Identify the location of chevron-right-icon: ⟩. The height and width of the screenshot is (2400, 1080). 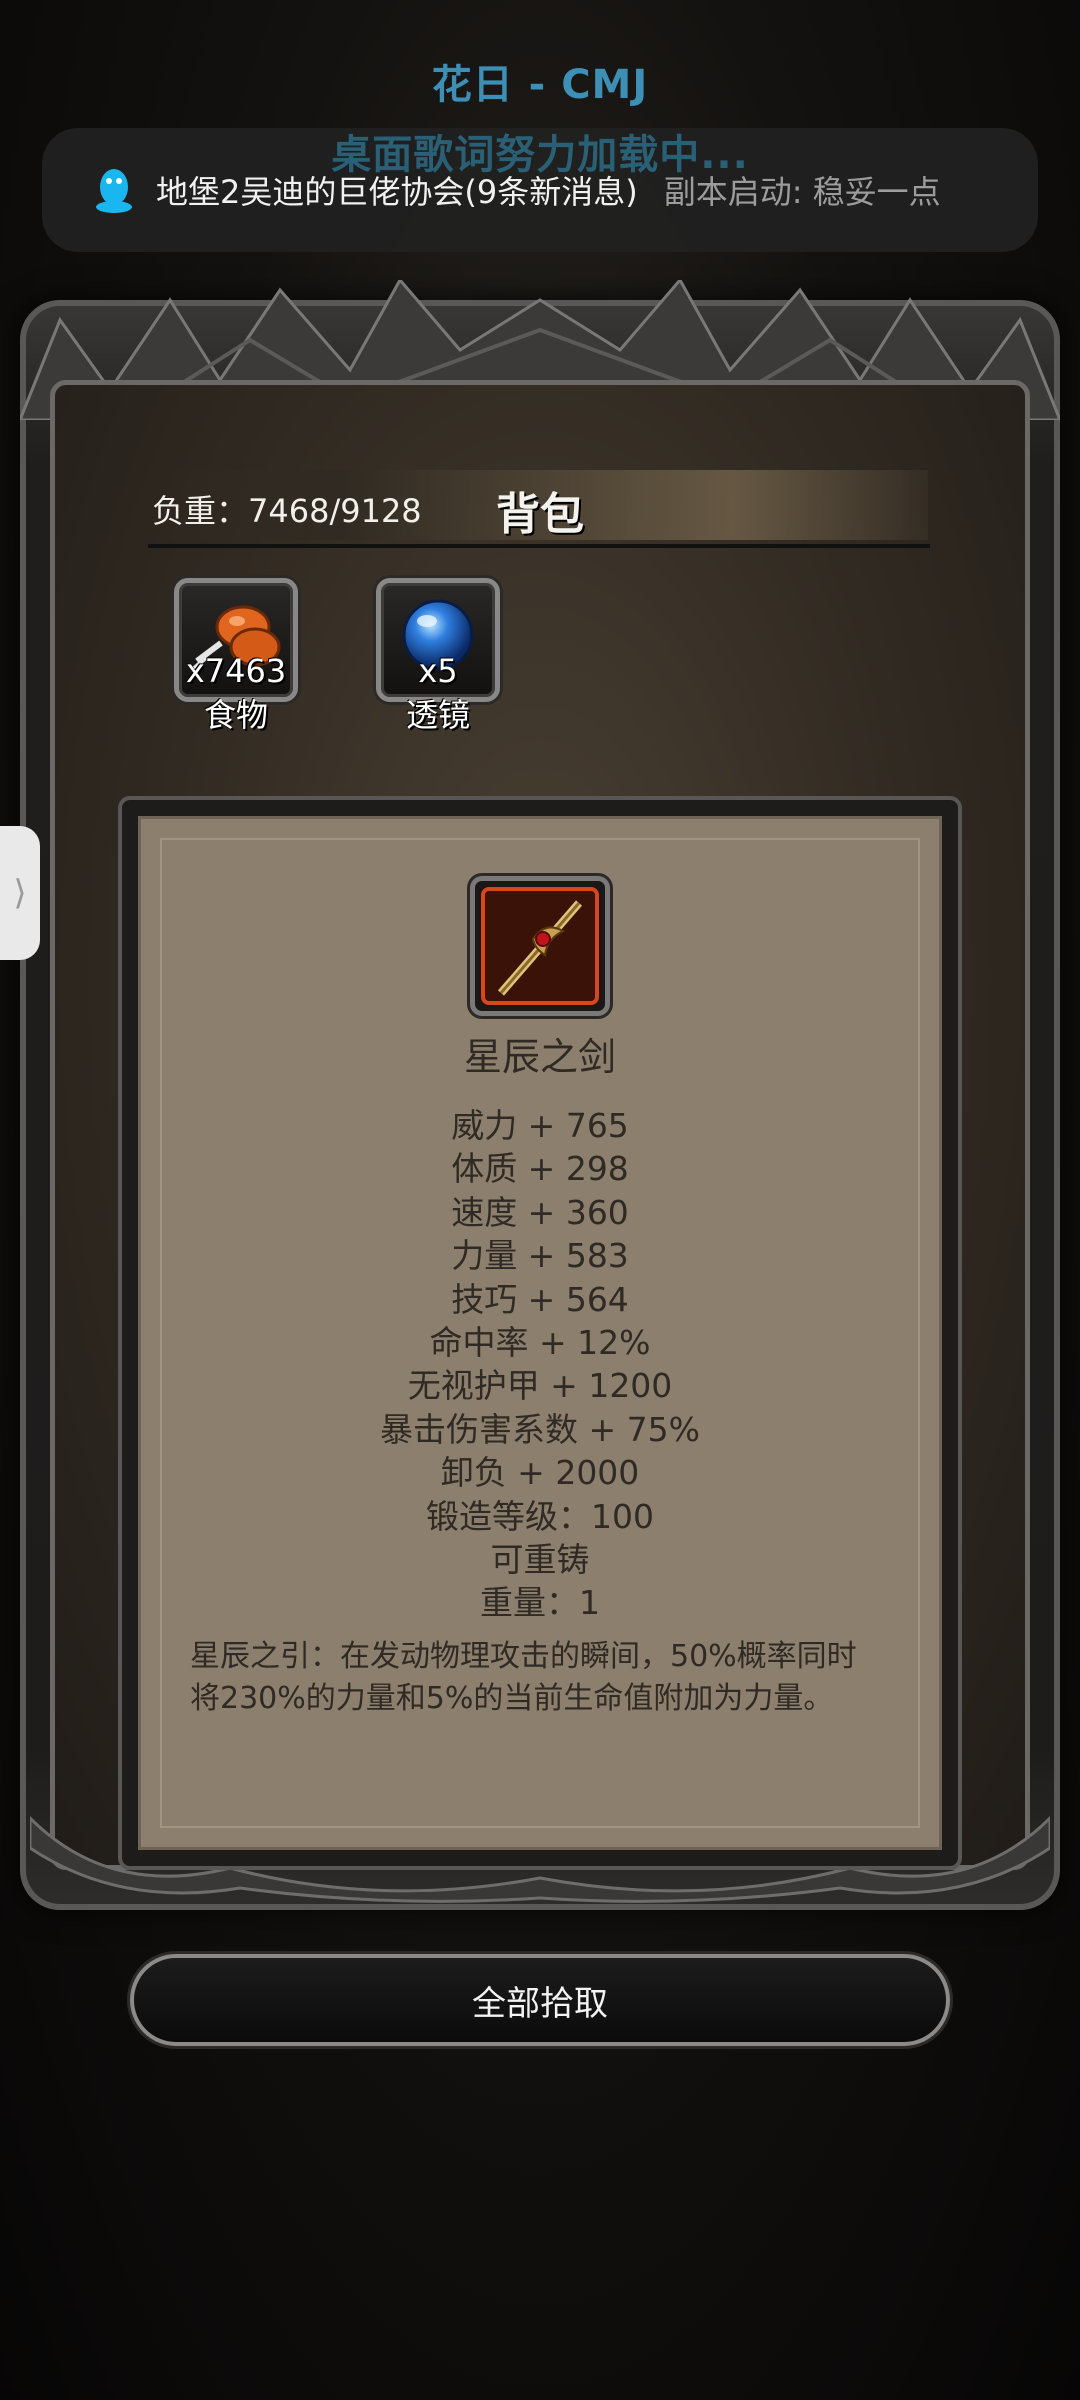
(20, 893).